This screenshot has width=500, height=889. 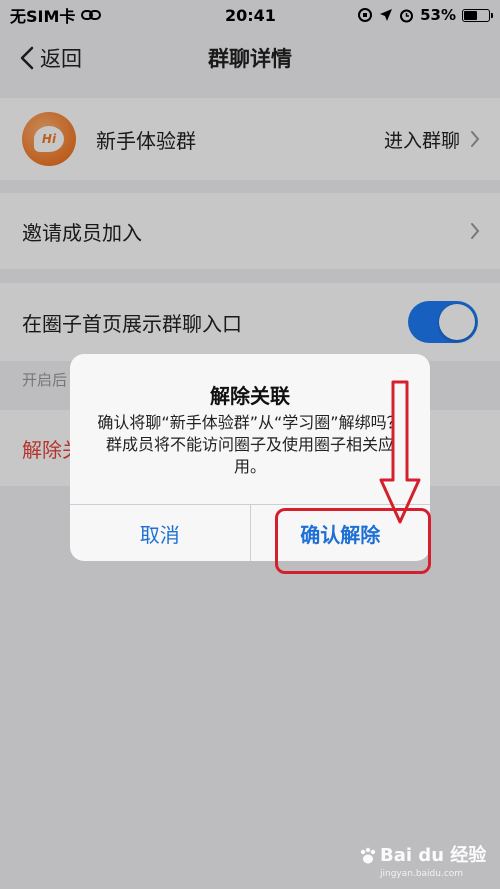 I want to click on baidu-watermark: Bai du 经验 jingyan.baidu.com, so click(x=422, y=864).